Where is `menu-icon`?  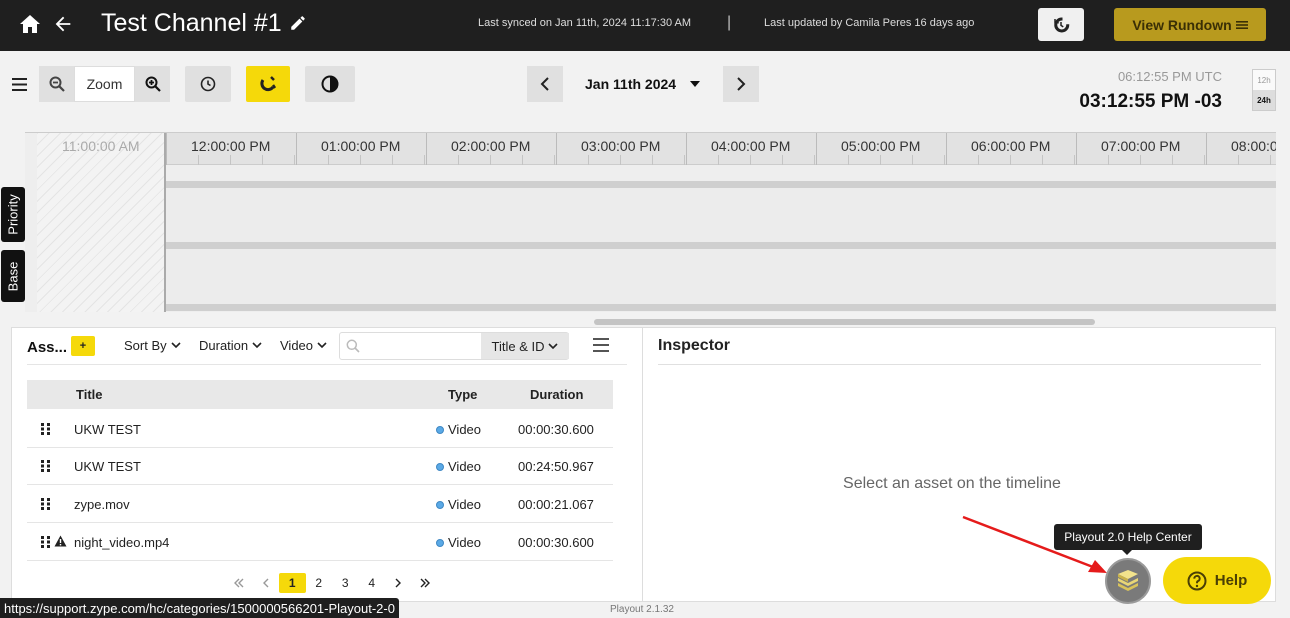
menu-icon is located at coordinates (19, 84).